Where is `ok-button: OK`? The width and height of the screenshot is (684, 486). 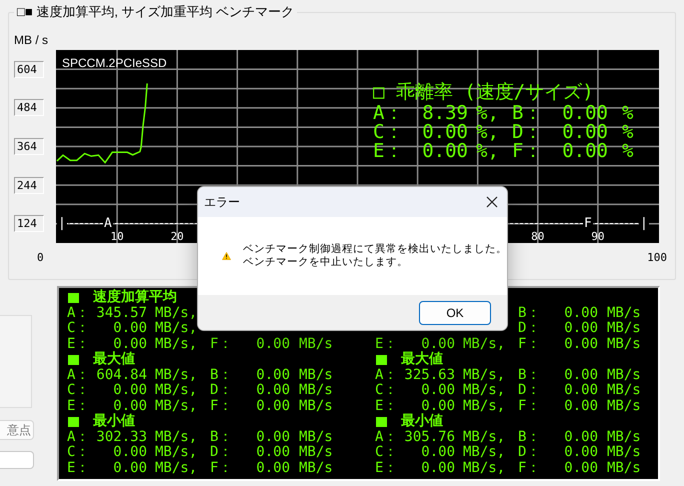 ok-button: OK is located at coordinates (455, 312).